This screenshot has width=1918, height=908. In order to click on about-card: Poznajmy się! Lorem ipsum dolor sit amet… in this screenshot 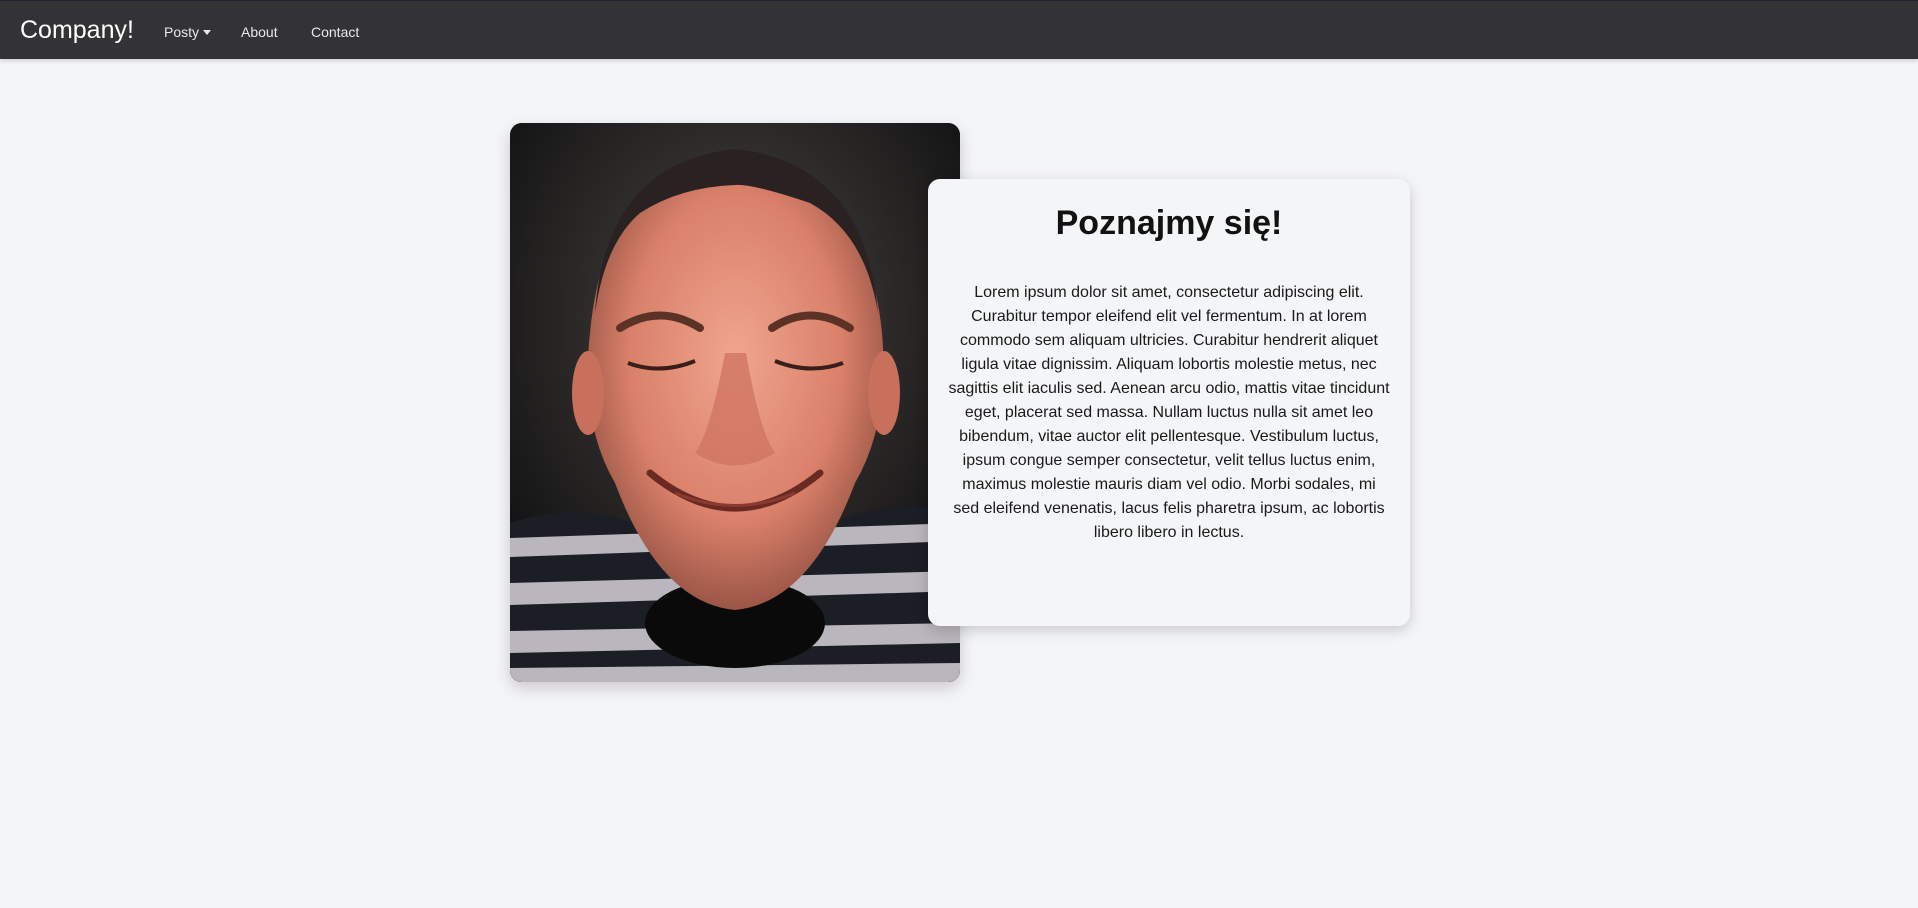, I will do `click(1169, 402)`.